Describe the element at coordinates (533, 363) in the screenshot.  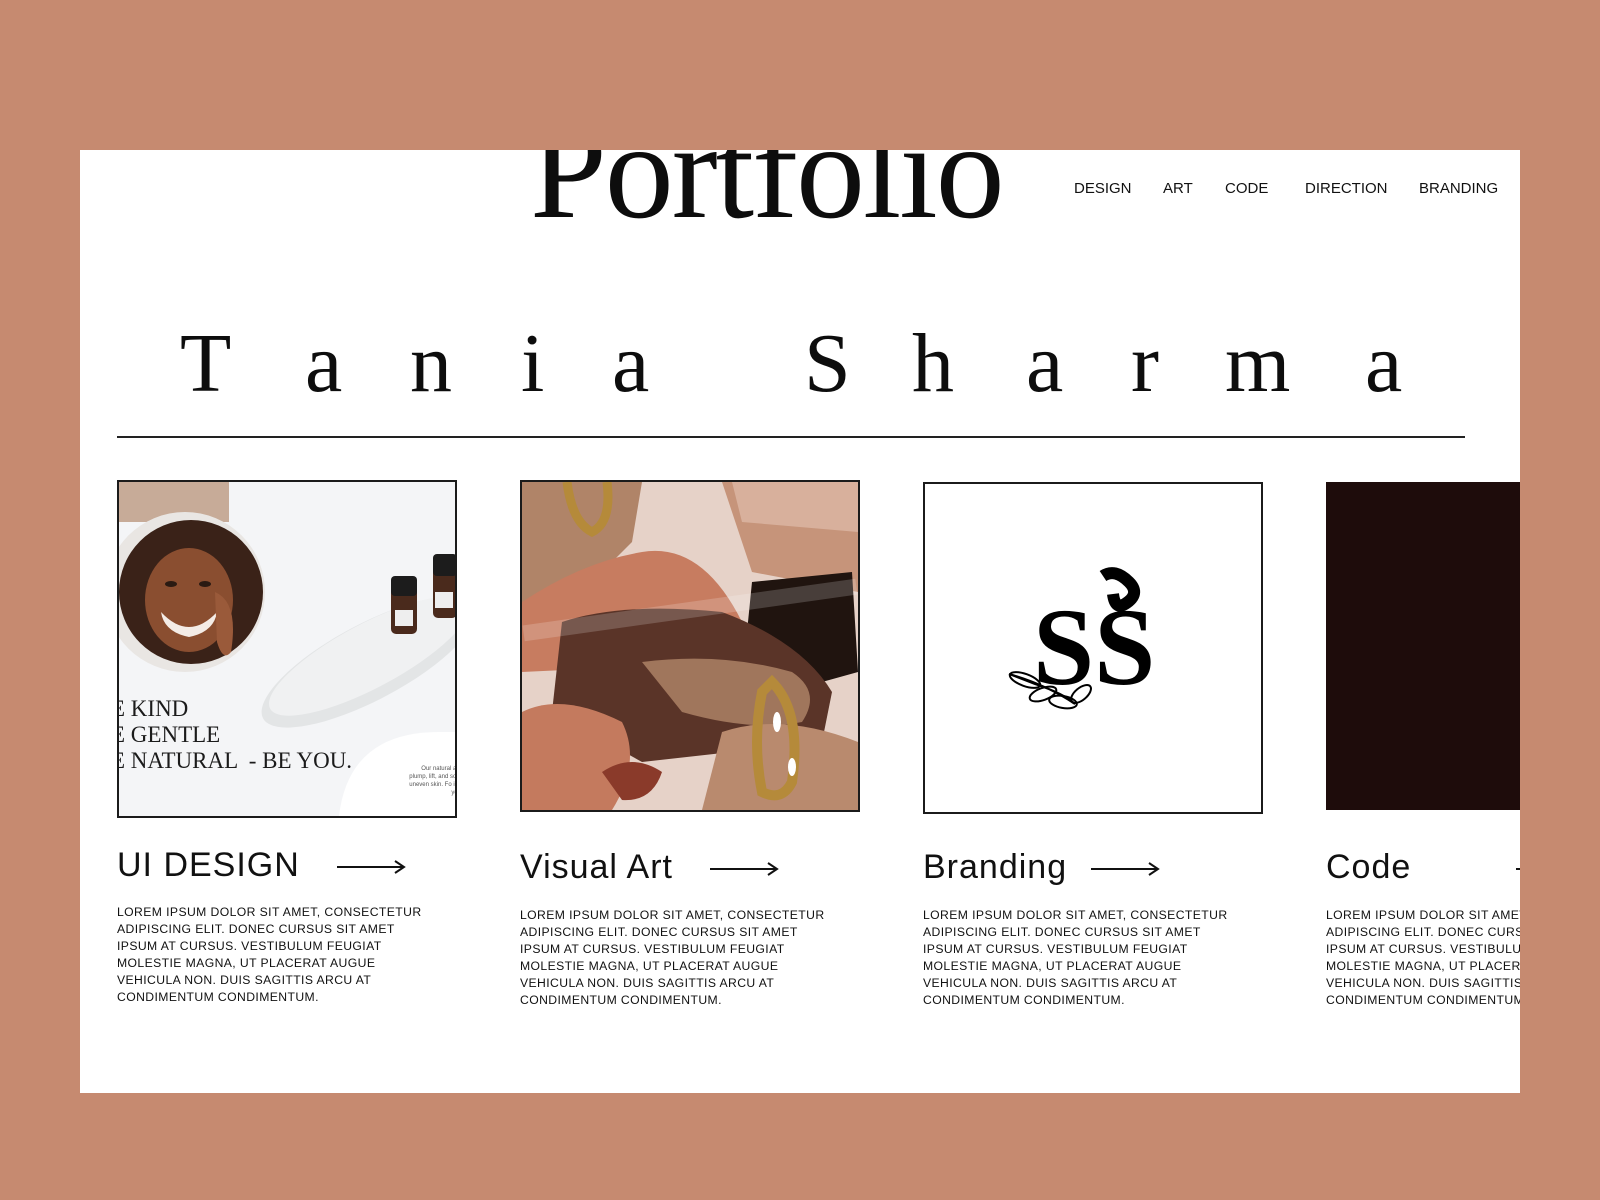
I see `name-letter: i` at that location.